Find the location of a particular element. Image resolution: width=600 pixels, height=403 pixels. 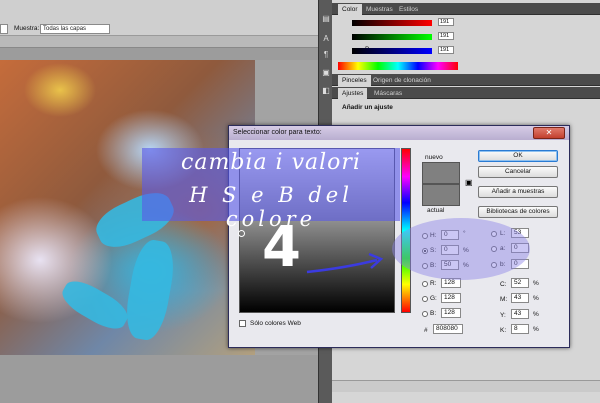

black-field: 8 is located at coordinates (520, 329).